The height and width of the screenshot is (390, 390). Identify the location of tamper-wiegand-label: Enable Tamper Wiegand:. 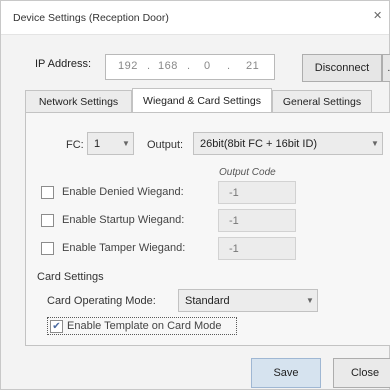
(124, 248).